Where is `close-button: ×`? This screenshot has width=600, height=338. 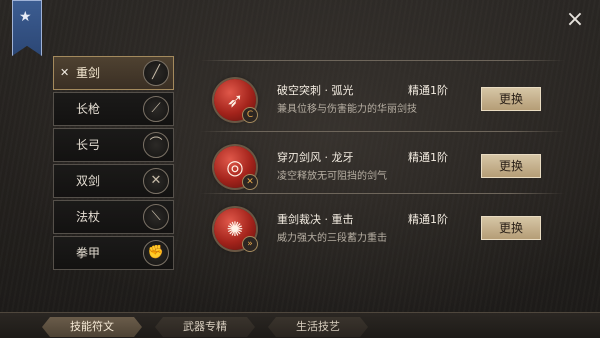 close-button: × is located at coordinates (575, 20).